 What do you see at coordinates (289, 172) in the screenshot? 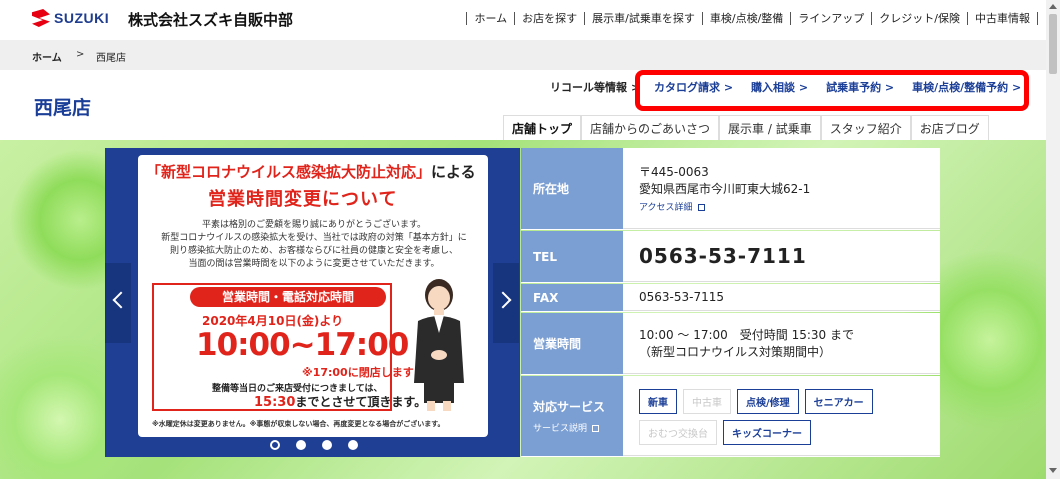
I see `banner-heading-red: 「新型コロナウイルス感染拡大防止対応」` at bounding box center [289, 172].